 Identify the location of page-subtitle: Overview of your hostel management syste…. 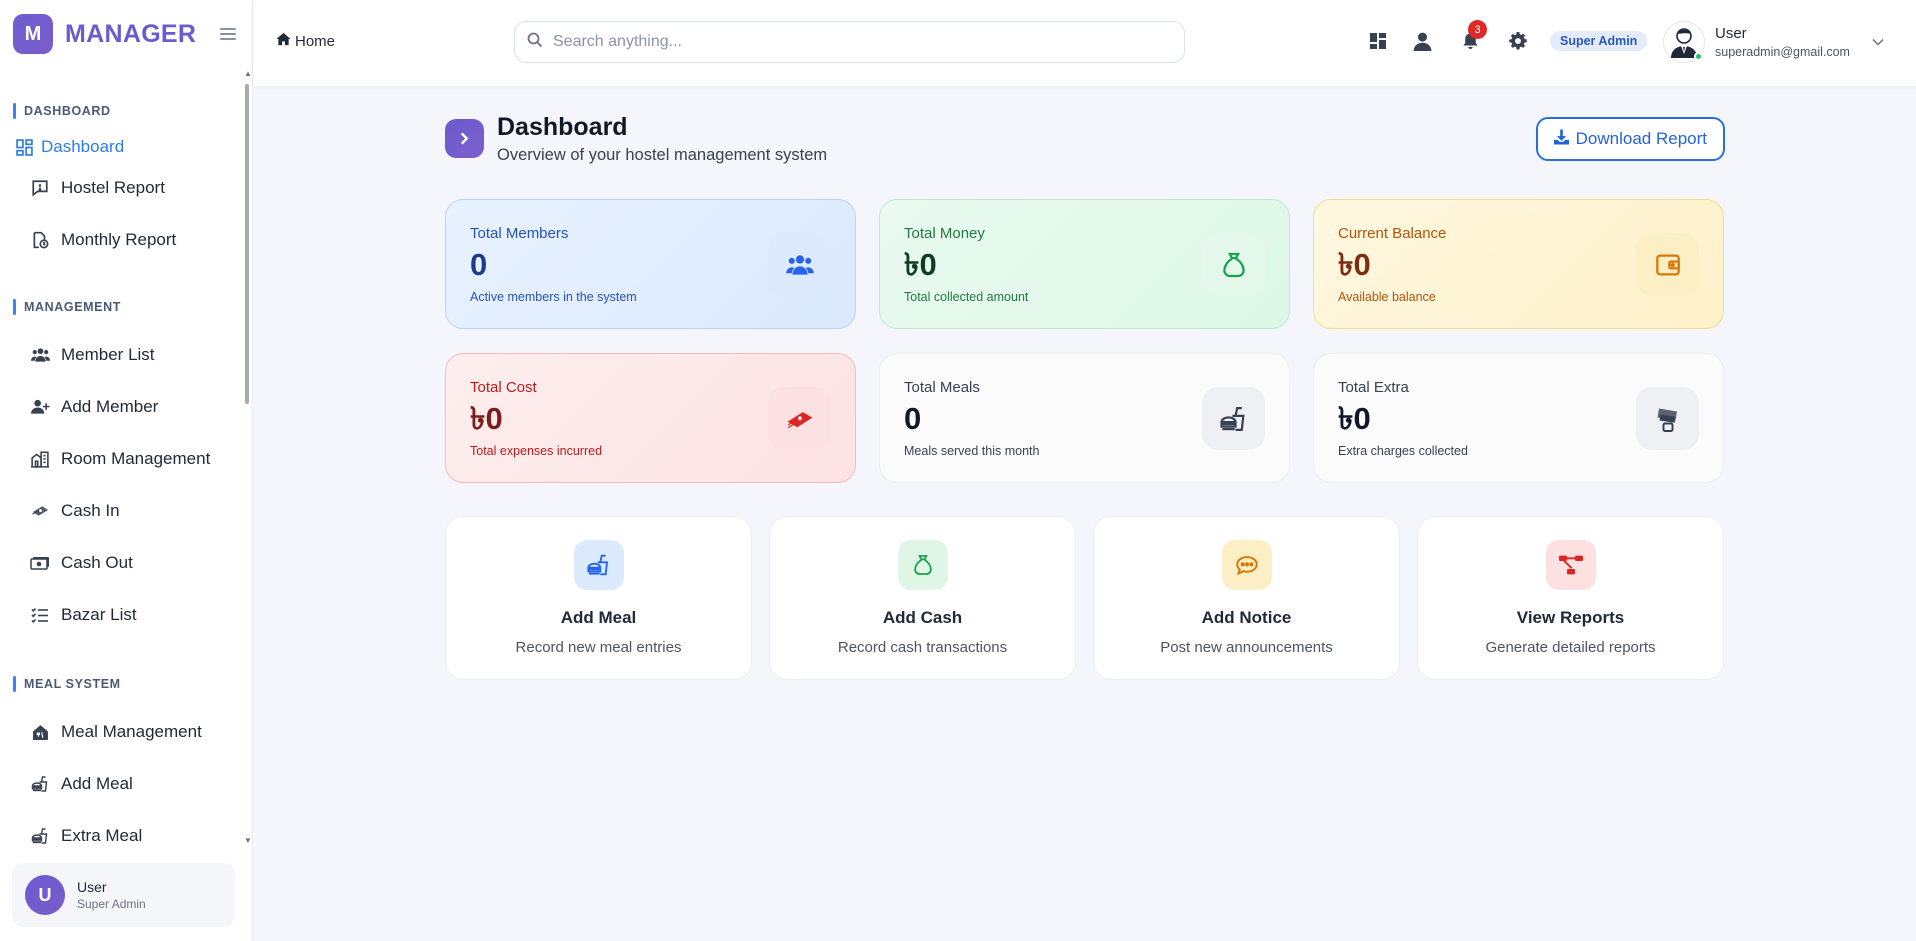
(662, 155).